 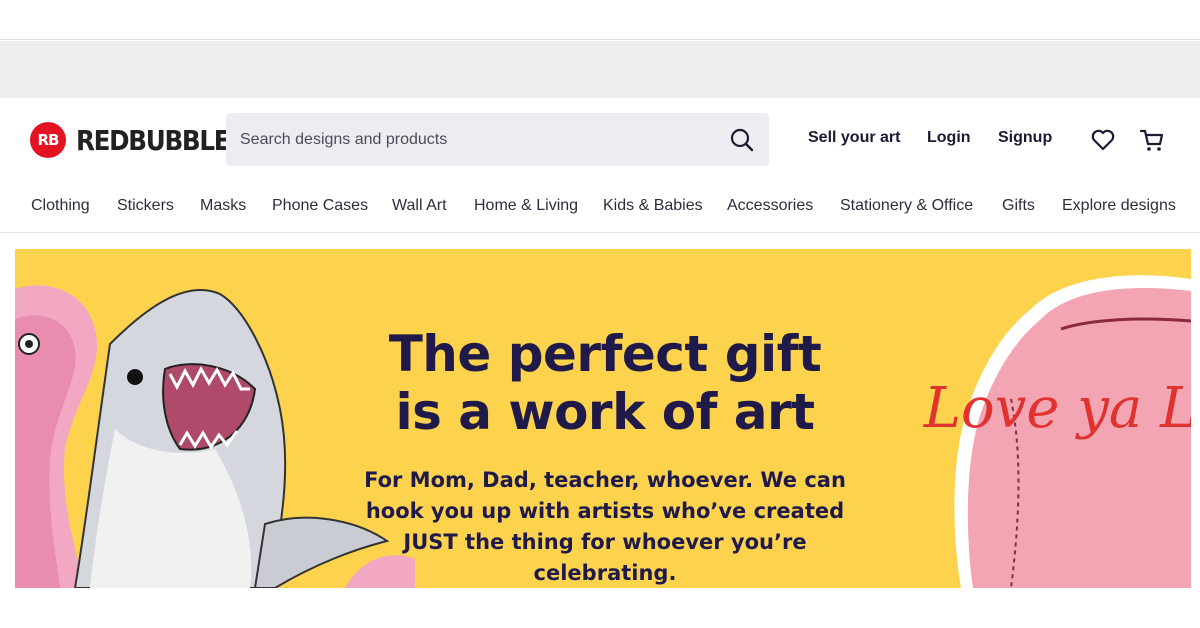 What do you see at coordinates (1018, 206) in the screenshot?
I see `category-gifts: Gifts` at bounding box center [1018, 206].